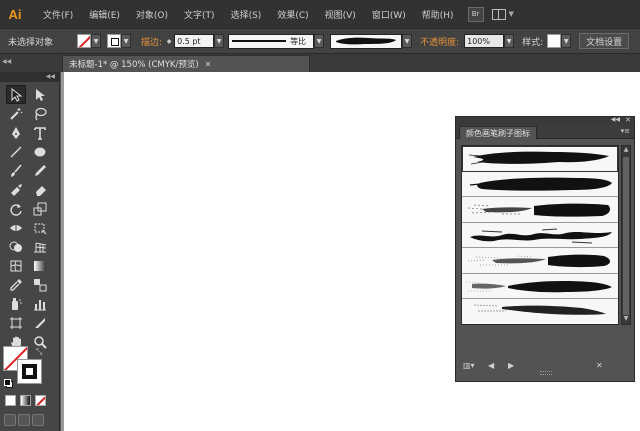 This screenshot has height=431, width=640. Describe the element at coordinates (554, 41) in the screenshot. I see `graphic-style-swatch` at that location.